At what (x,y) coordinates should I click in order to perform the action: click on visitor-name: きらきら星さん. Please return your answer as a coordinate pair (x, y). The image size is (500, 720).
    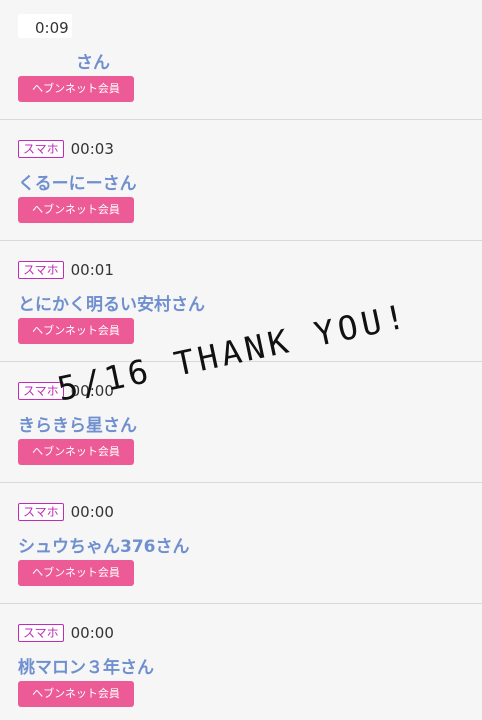
    Looking at the image, I should click on (77, 423).